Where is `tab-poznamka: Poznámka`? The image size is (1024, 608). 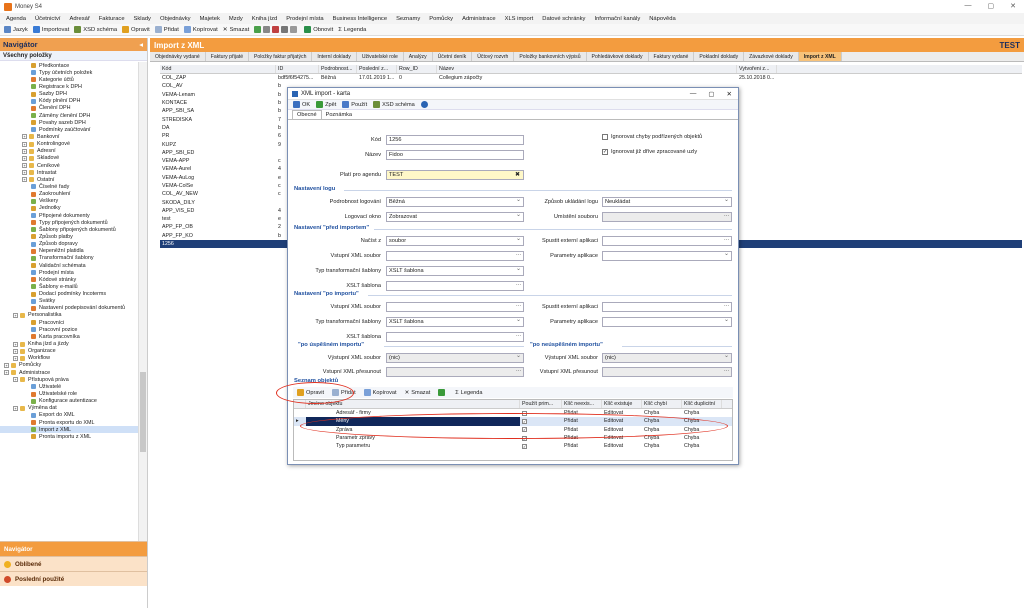 tab-poznamka: Poznámka is located at coordinates (339, 114).